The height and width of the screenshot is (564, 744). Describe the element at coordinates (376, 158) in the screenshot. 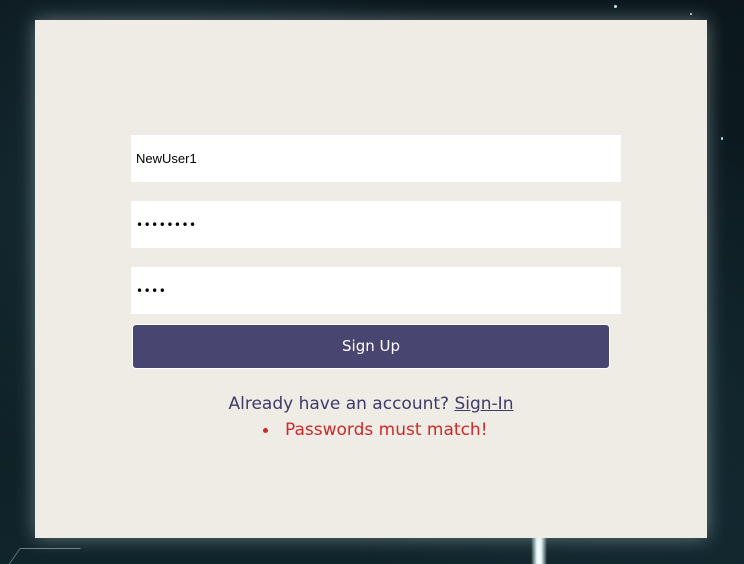

I see `username-input` at that location.